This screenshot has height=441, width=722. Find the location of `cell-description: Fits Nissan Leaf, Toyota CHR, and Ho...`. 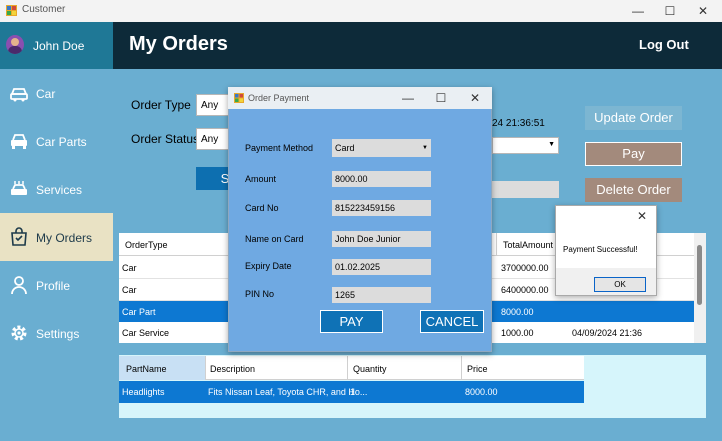

cell-description: Fits Nissan Leaf, Toyota CHR, and Ho... is located at coordinates (288, 392).